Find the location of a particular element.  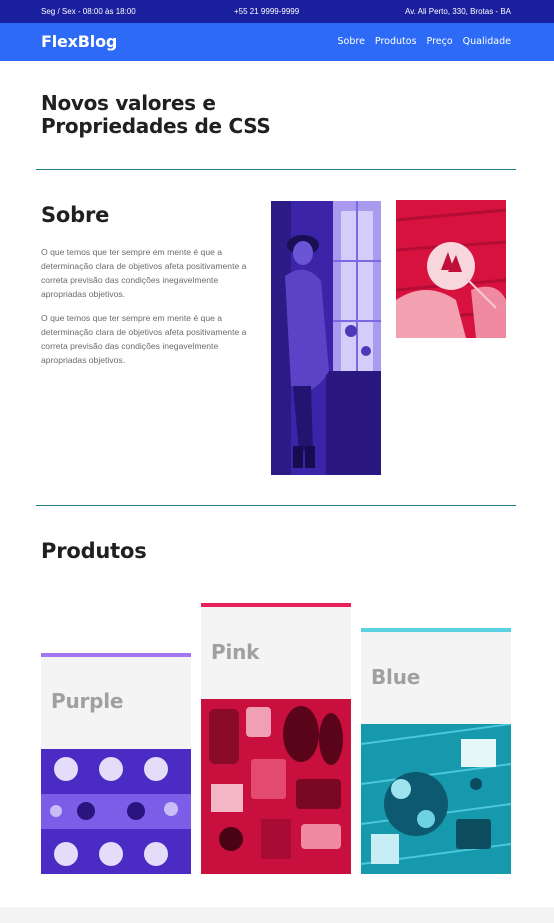

business-hours: Seg / Sex - 08:00 às 18:00 is located at coordinates (88, 11).